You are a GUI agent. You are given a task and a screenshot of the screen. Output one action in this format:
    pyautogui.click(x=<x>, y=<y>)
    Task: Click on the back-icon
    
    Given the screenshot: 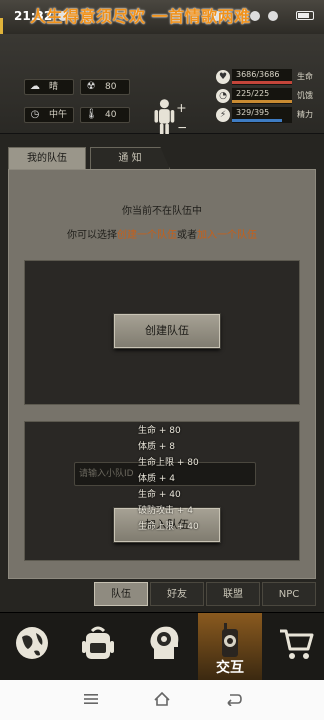 What is the action you would take?
    pyautogui.click(x=234, y=699)
    